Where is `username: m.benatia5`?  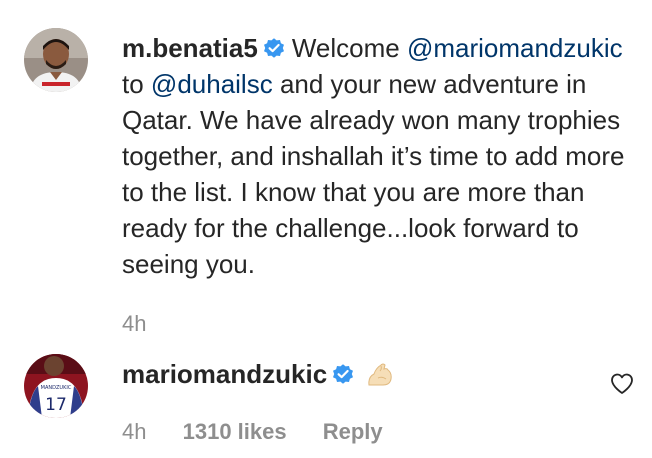
username: m.benatia5 is located at coordinates (190, 48).